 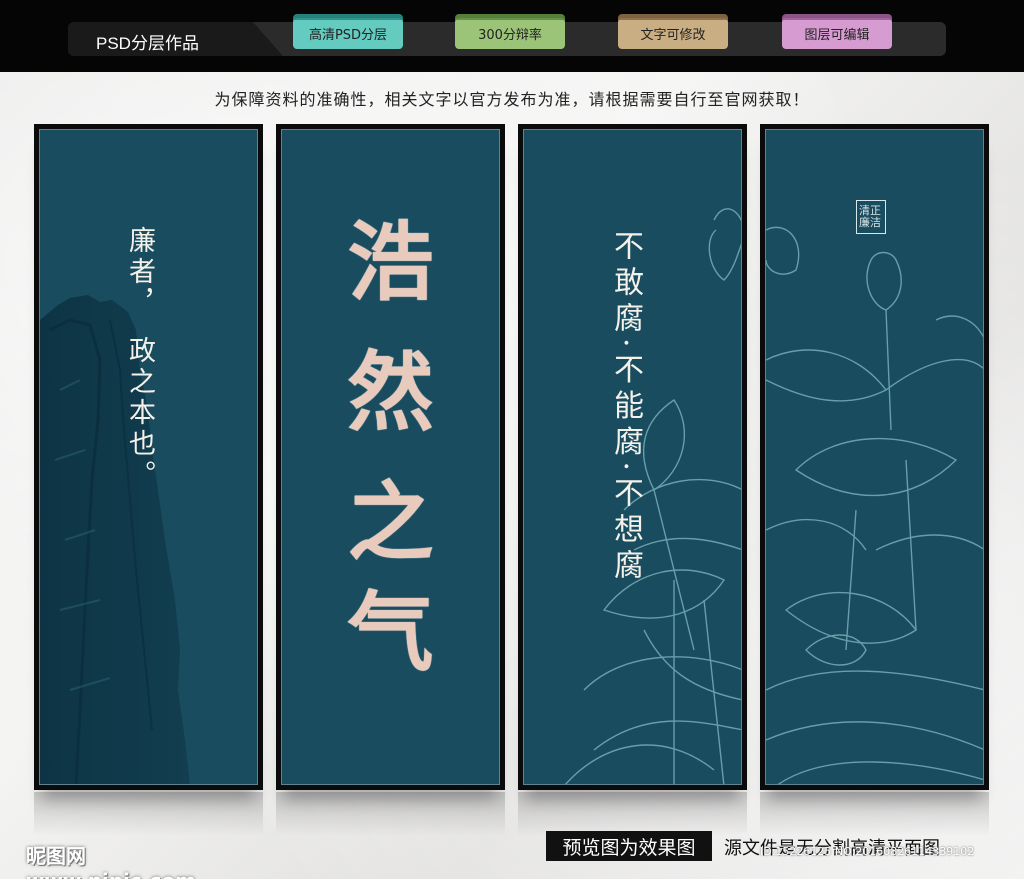 What do you see at coordinates (390, 632) in the screenshot?
I see `title-char-4: 气` at bounding box center [390, 632].